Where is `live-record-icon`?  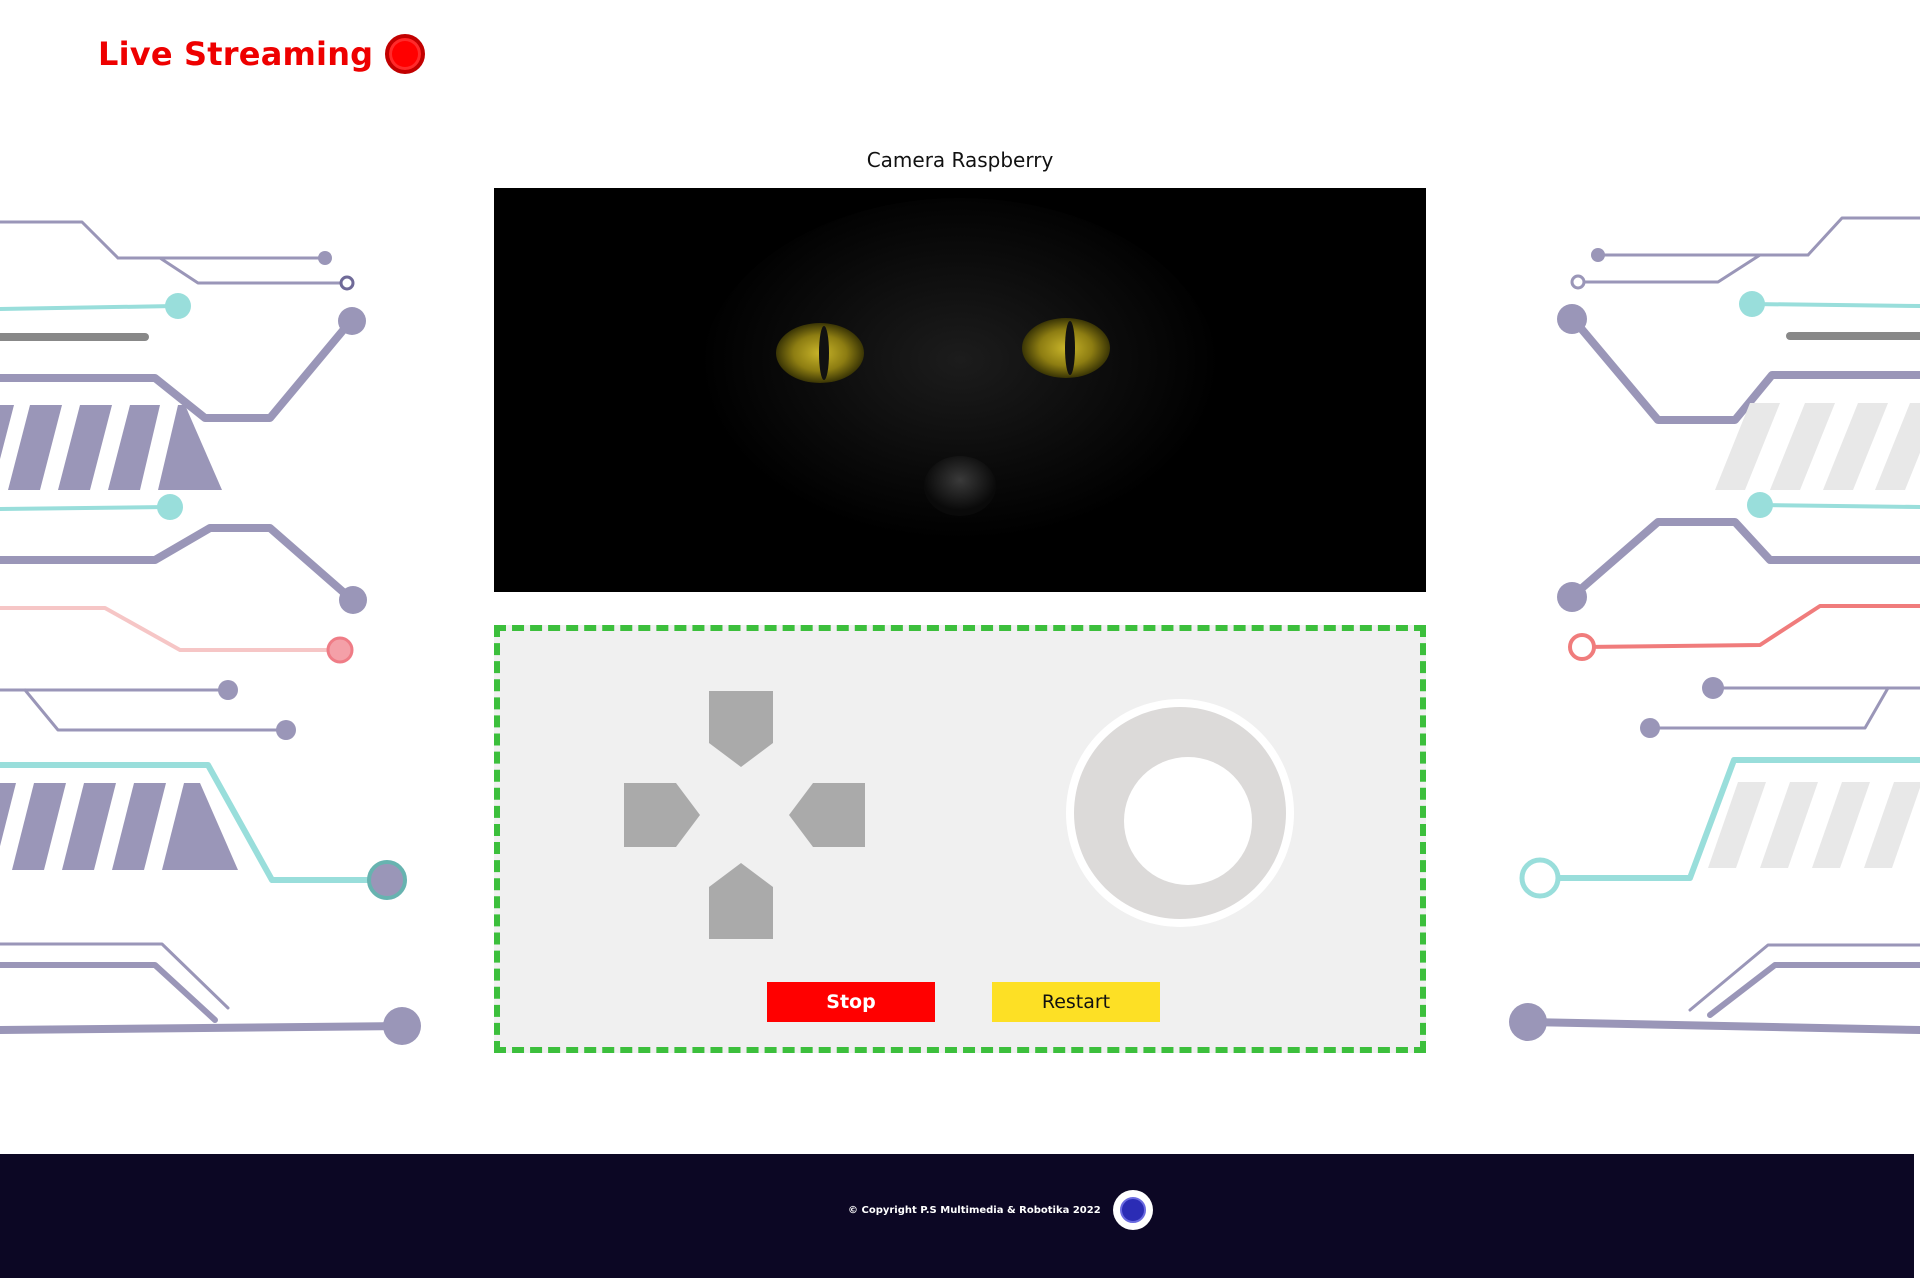
live-record-icon is located at coordinates (405, 54).